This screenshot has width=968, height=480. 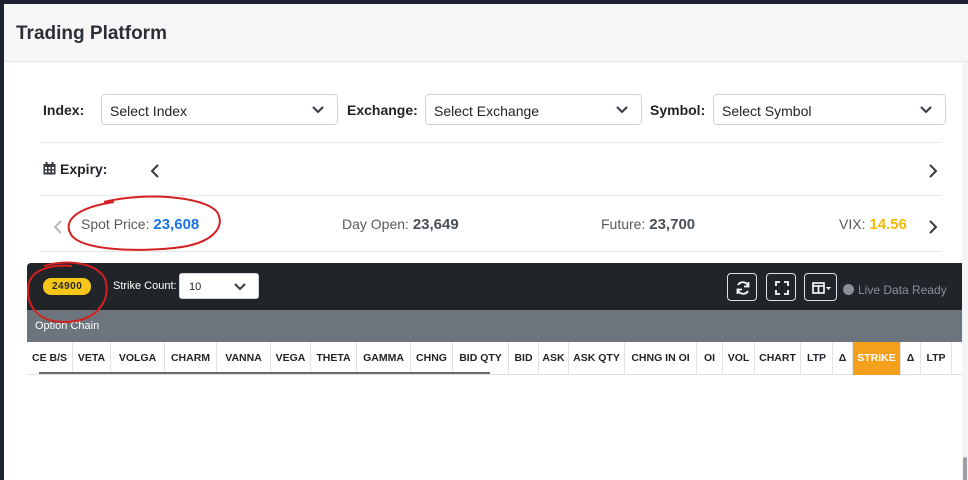 What do you see at coordinates (852, 224) in the screenshot?
I see `vix-label: VIX:` at bounding box center [852, 224].